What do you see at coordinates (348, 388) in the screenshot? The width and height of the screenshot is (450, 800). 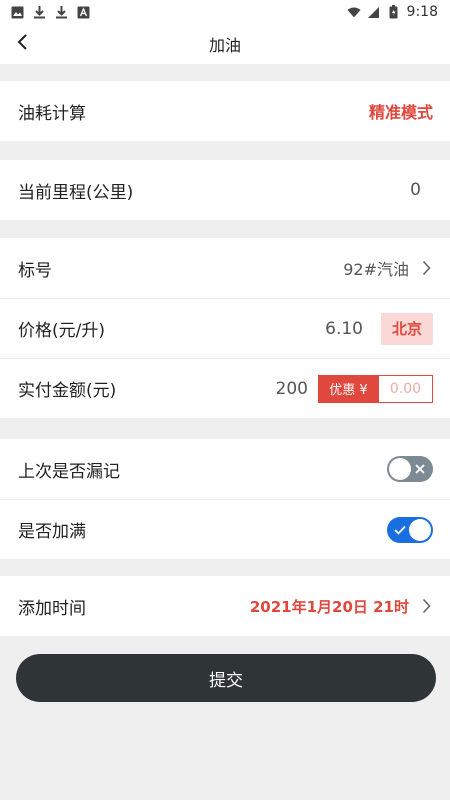 I see `discount-tag: 优惠 ¥` at bounding box center [348, 388].